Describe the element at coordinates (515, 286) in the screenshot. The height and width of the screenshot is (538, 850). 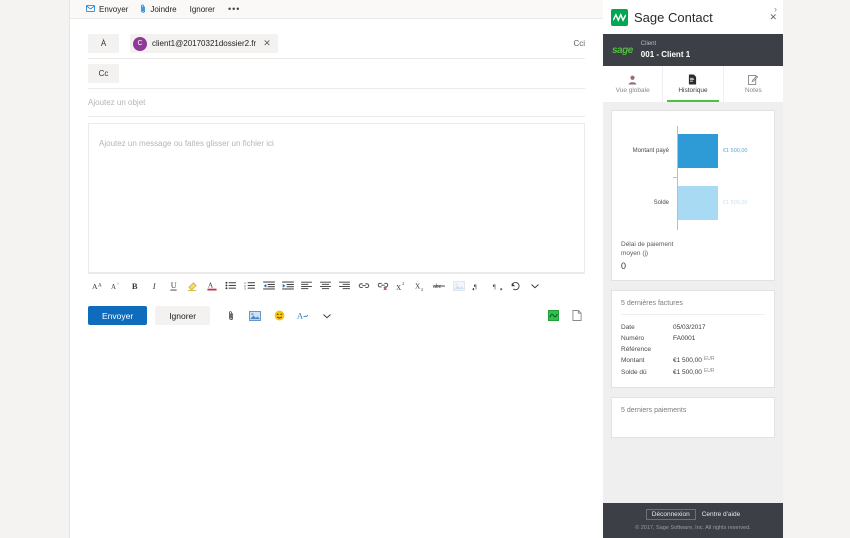
I see `undo-icon` at that location.